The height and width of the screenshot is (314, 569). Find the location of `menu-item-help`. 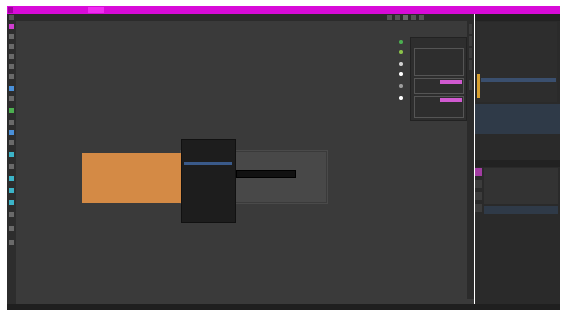

menu-item-help is located at coordinates (70, 10).